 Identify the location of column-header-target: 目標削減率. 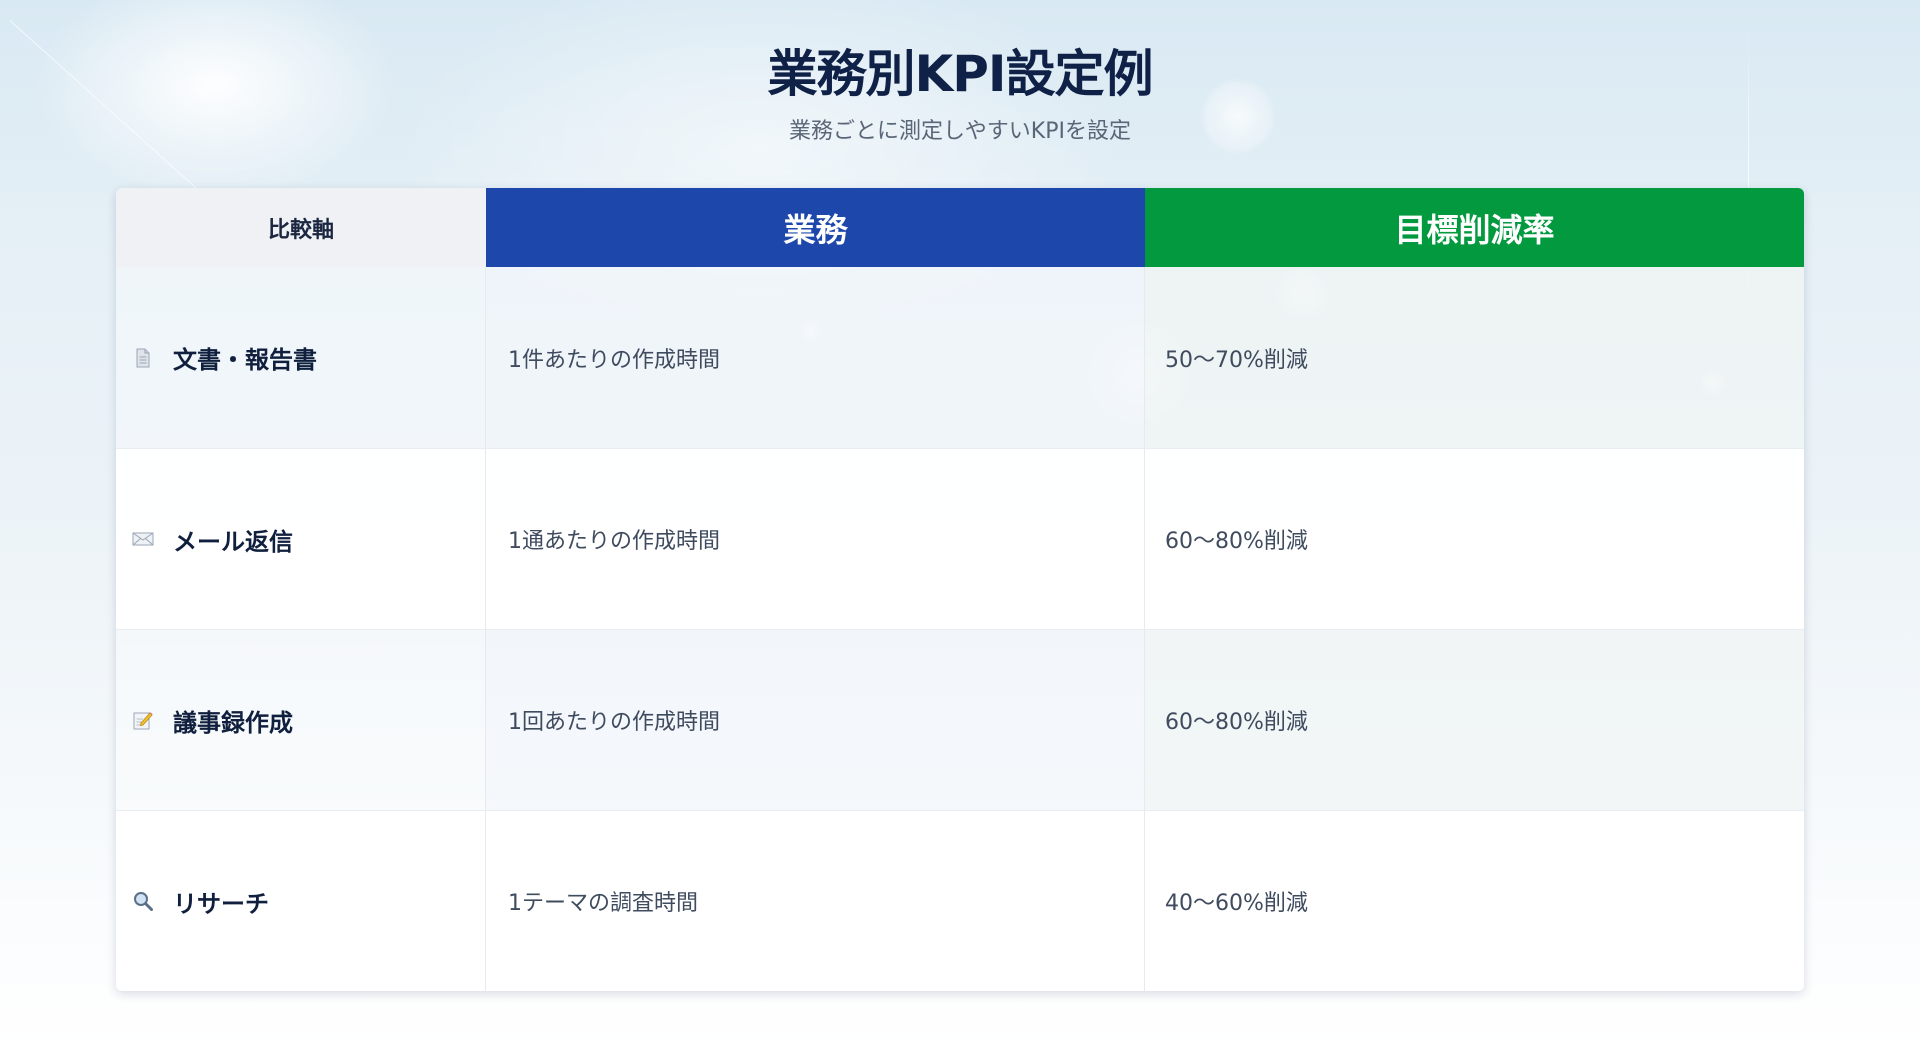
(1474, 227).